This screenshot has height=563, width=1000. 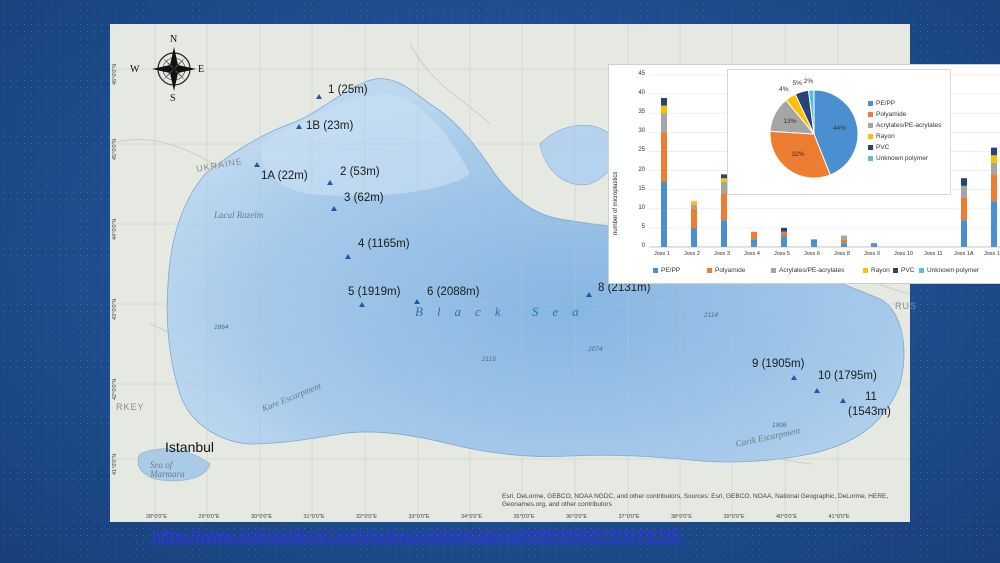 What do you see at coordinates (885, 136) in the screenshot?
I see `pie-legend-label: Rayon` at bounding box center [885, 136].